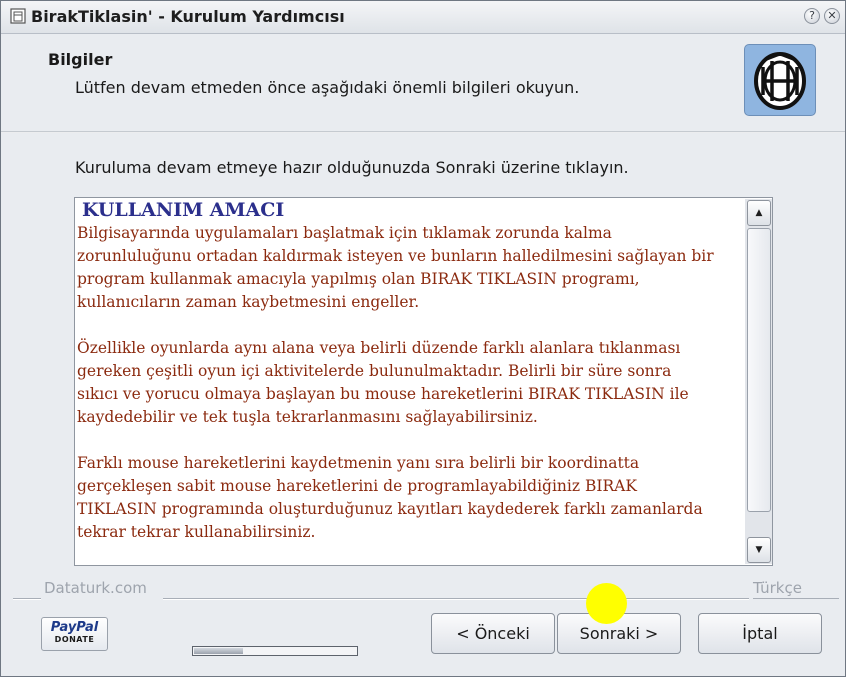 The image size is (846, 677). I want to click on language-label: Türkçe, so click(777, 588).